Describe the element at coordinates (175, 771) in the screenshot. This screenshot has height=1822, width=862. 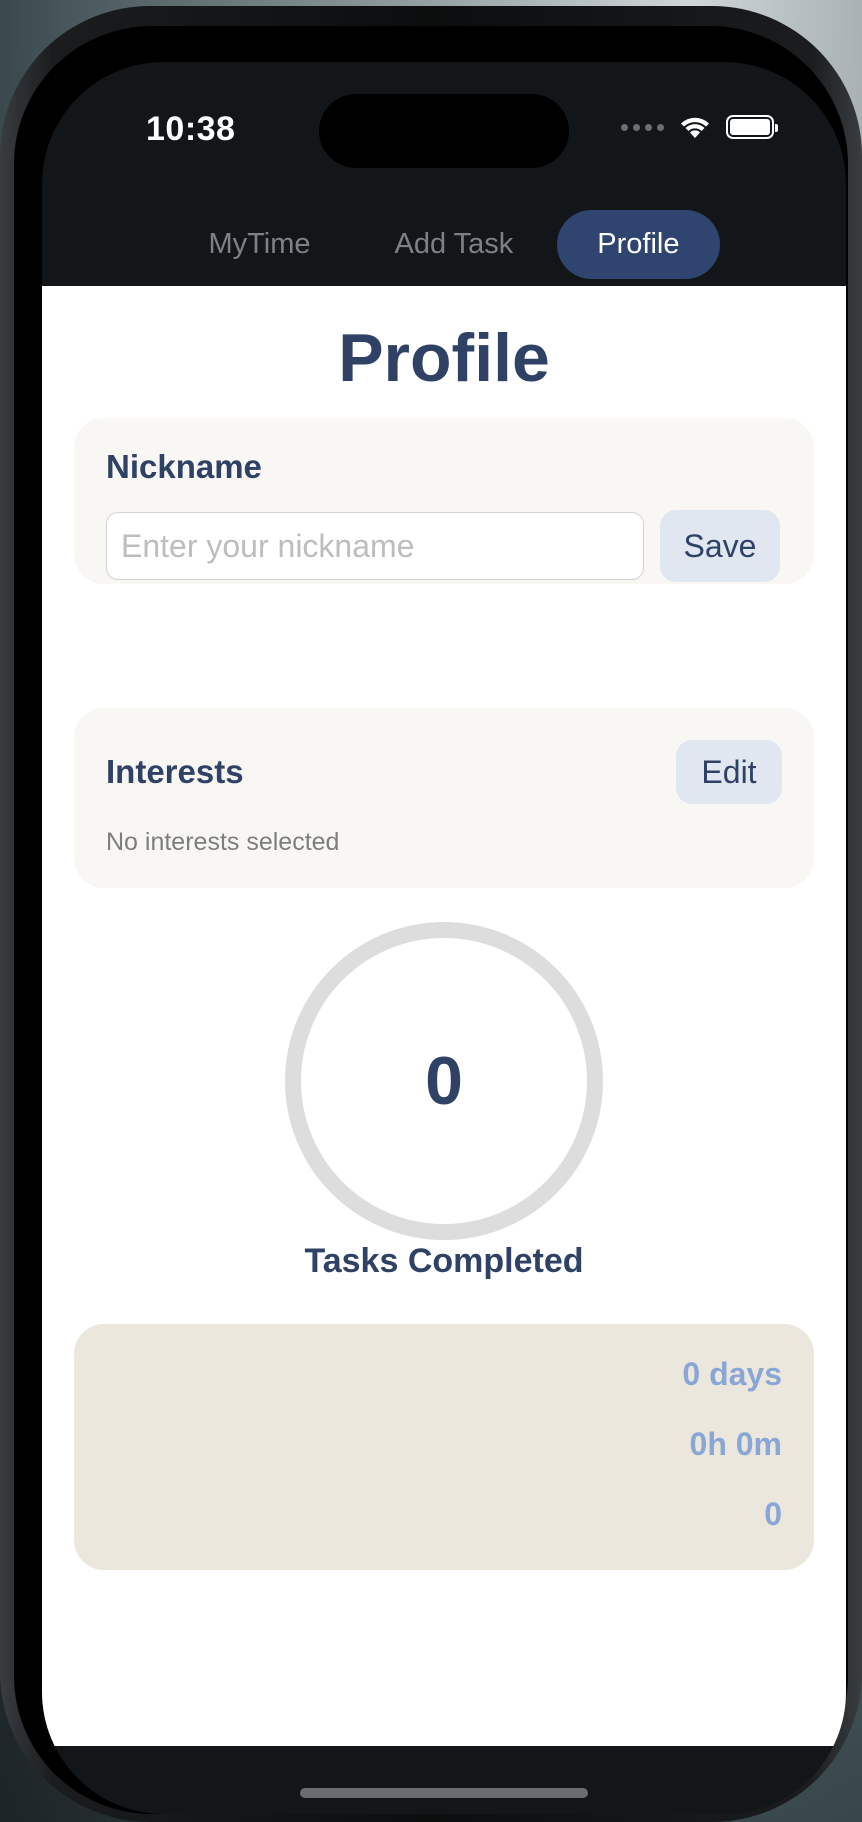
I see `interests-label: Interests` at that location.